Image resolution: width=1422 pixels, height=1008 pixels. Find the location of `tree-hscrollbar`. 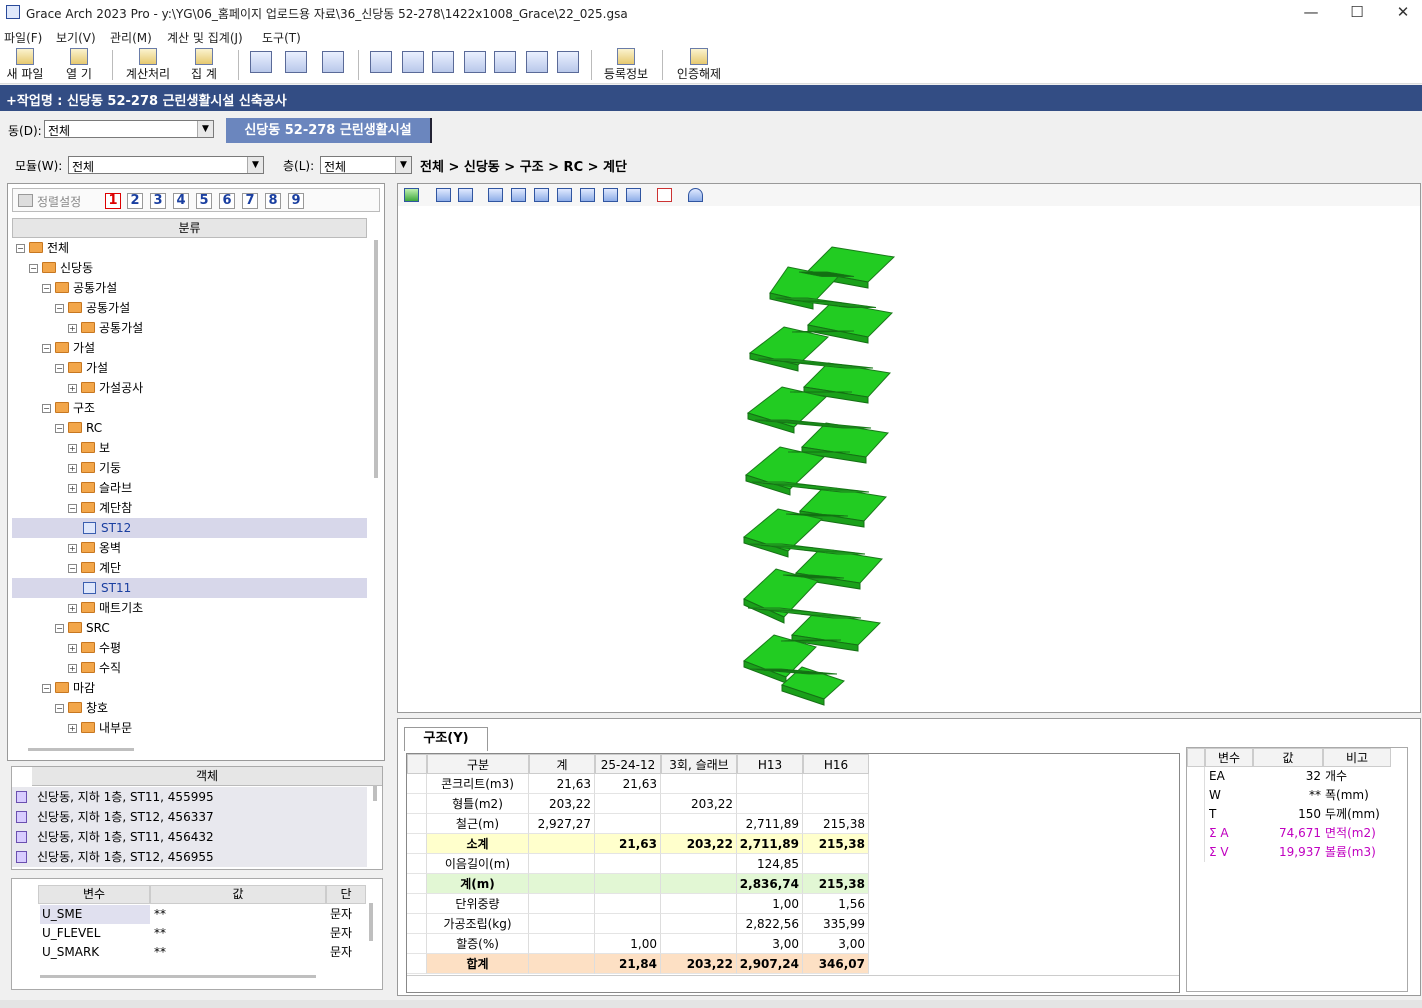

tree-hscrollbar is located at coordinates (81, 749).